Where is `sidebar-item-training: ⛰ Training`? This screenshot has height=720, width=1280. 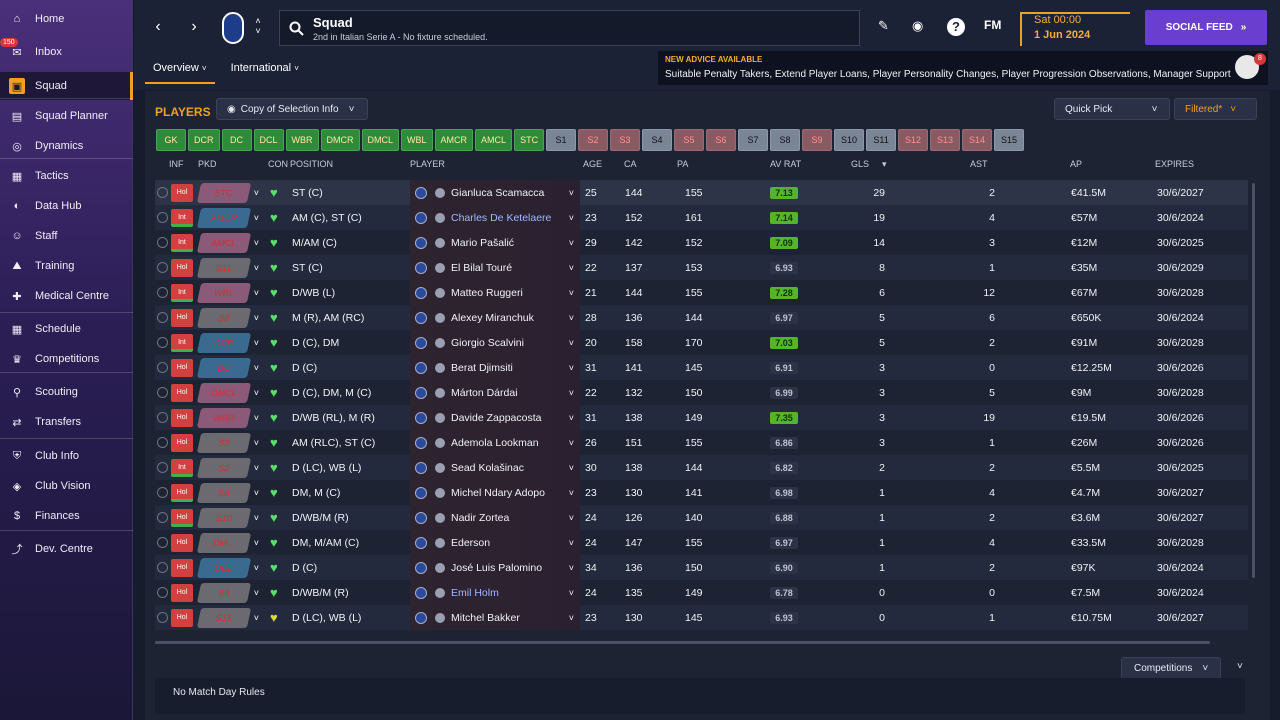
sidebar-item-training: ⛰ Training is located at coordinates (66, 266).